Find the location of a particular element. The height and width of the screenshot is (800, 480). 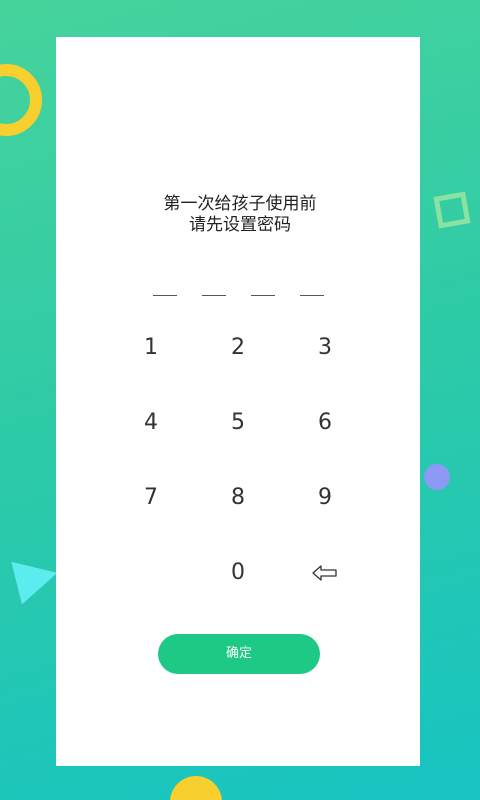

backspace-arrow-icon is located at coordinates (324, 573).